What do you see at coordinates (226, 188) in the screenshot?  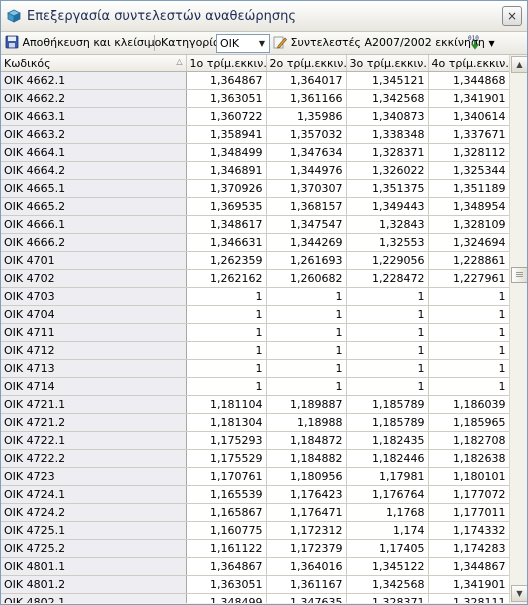 I see `coefficient-cell: 1,370926` at bounding box center [226, 188].